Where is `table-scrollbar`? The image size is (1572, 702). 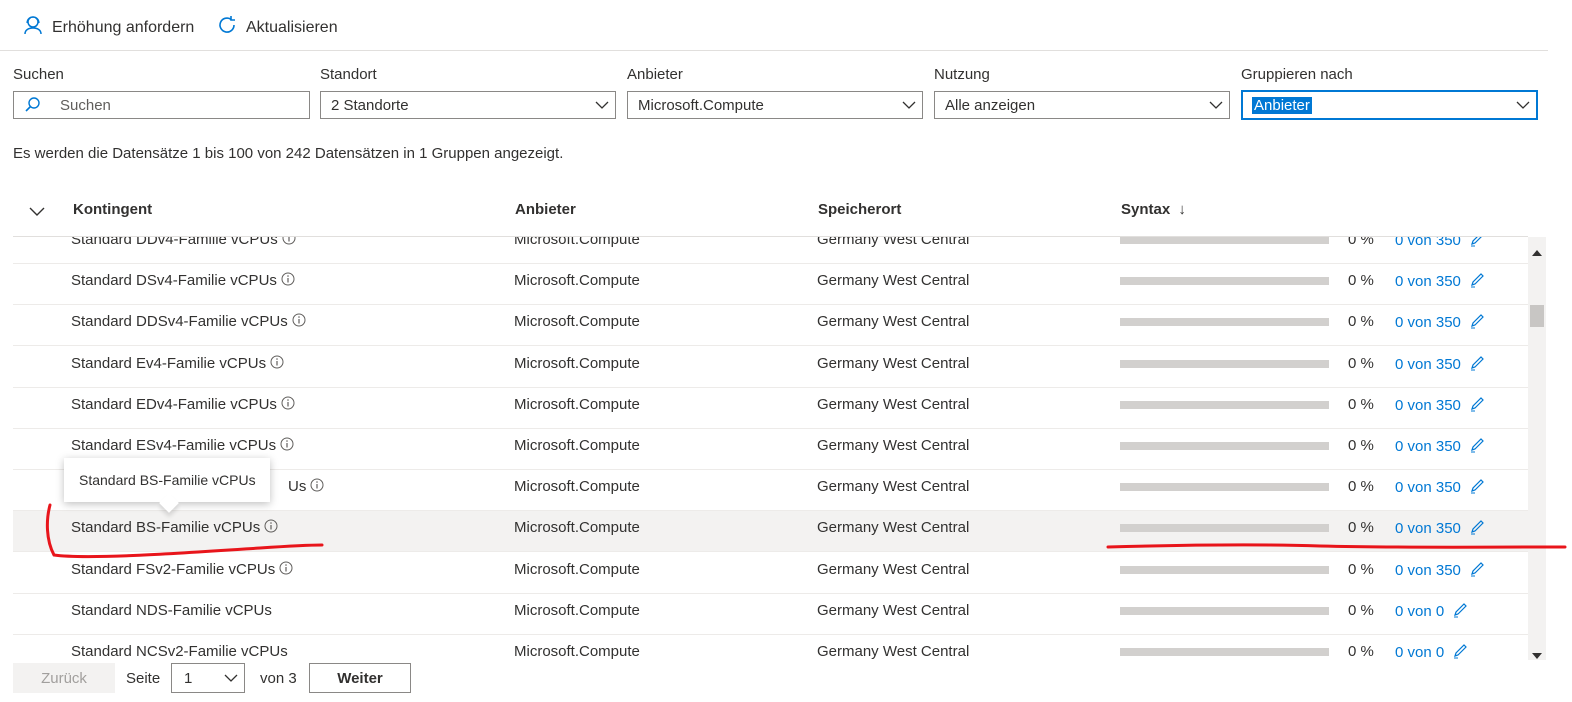
table-scrollbar is located at coordinates (1537, 448).